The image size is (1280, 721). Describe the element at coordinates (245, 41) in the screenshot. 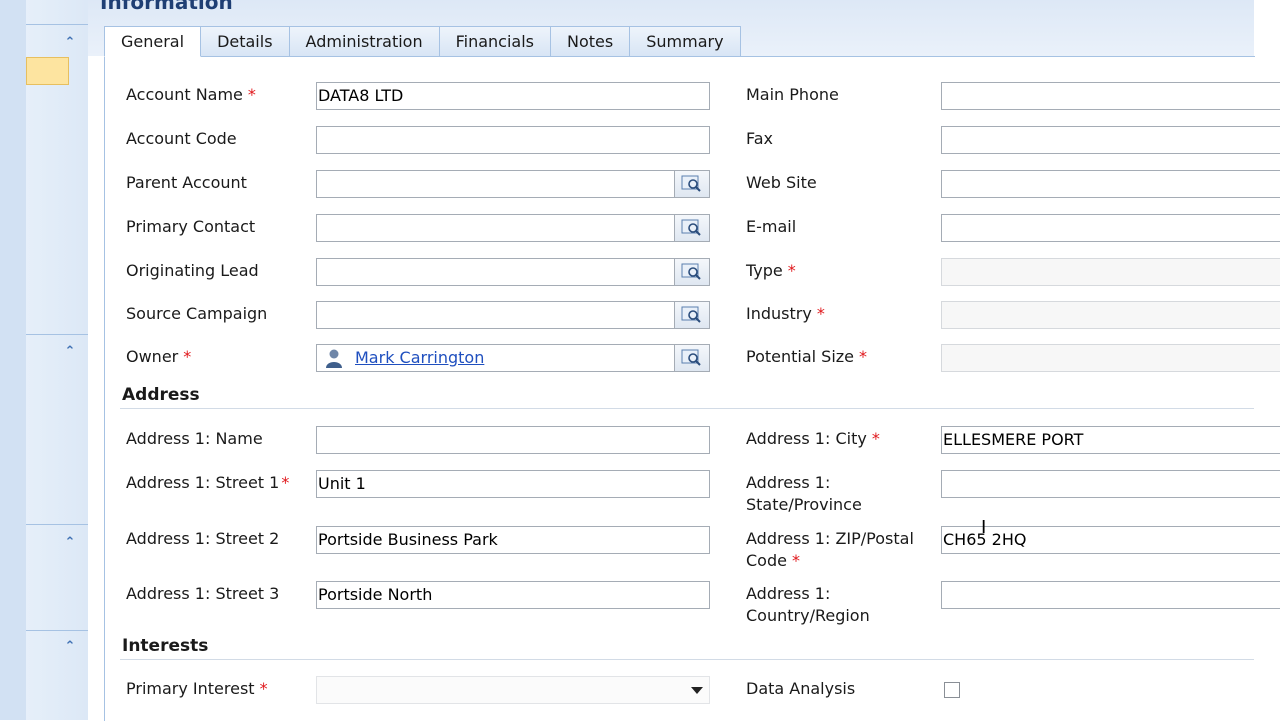

I see `tab-details: Details` at that location.